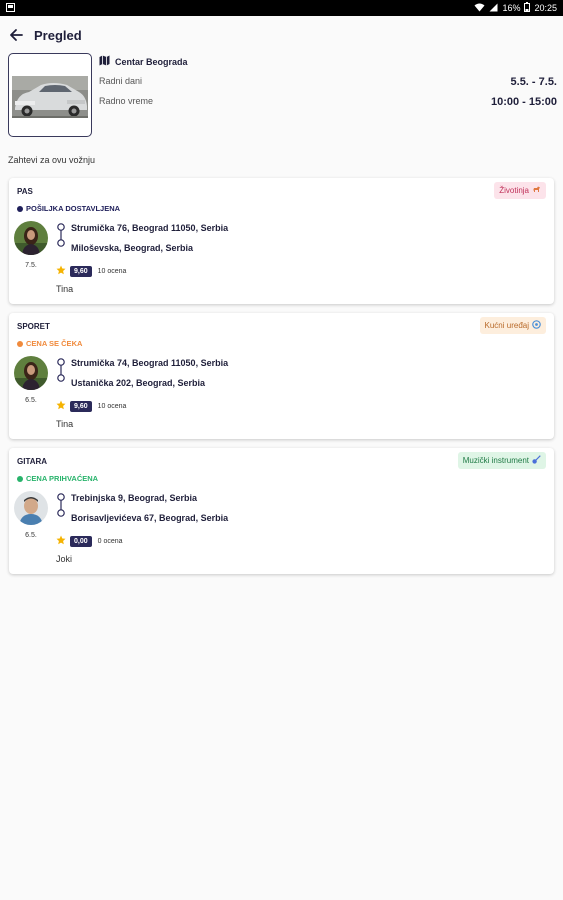  What do you see at coordinates (64, 559) in the screenshot?
I see `requester-name: Joki` at bounding box center [64, 559].